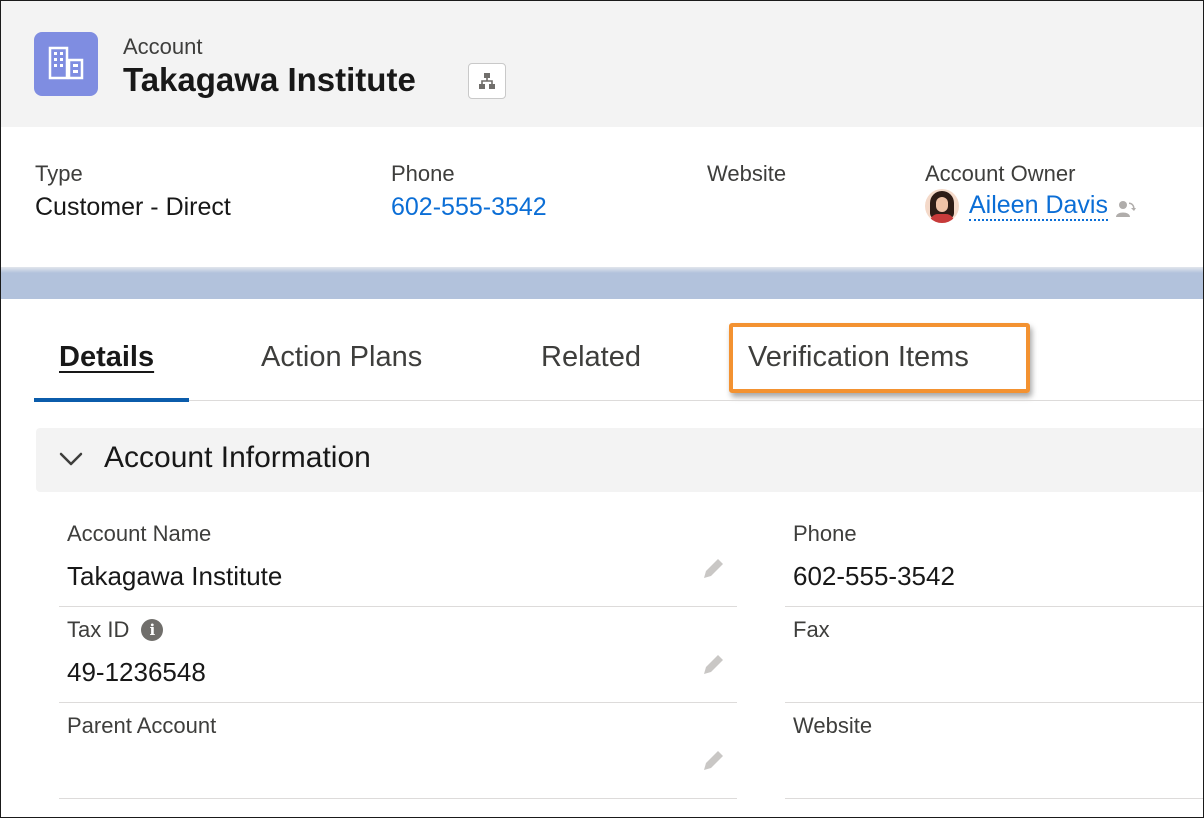 The width and height of the screenshot is (1204, 818). Describe the element at coordinates (269, 79) in the screenshot. I see `record-name: Takagawa Institute` at that location.